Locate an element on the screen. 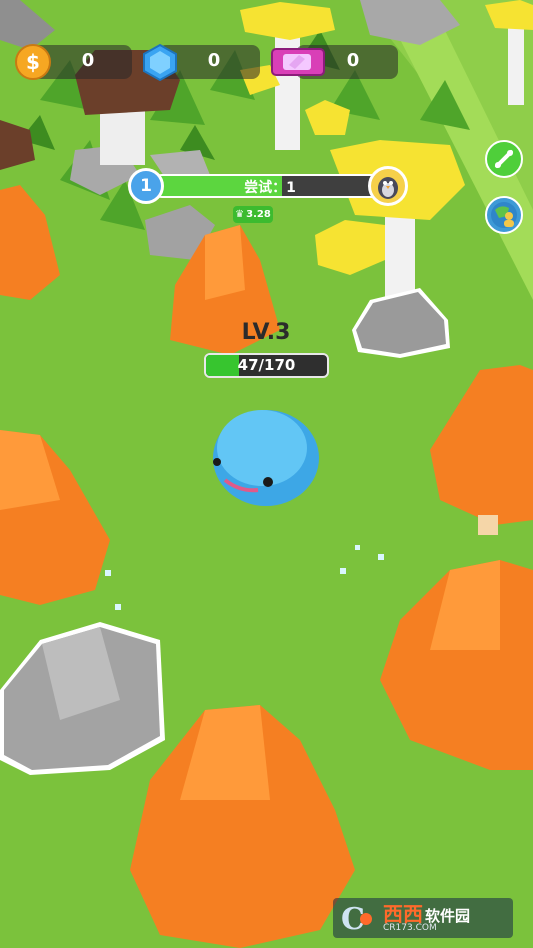 Image resolution: width=533 pixels, height=948 pixels. friends-button is located at coordinates (504, 215).